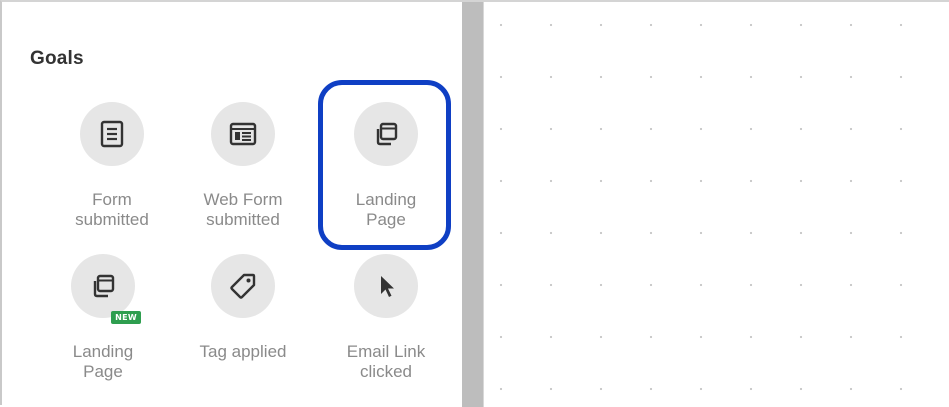  I want to click on goal-email-link-clicked: Email Link clicked, so click(386, 318).